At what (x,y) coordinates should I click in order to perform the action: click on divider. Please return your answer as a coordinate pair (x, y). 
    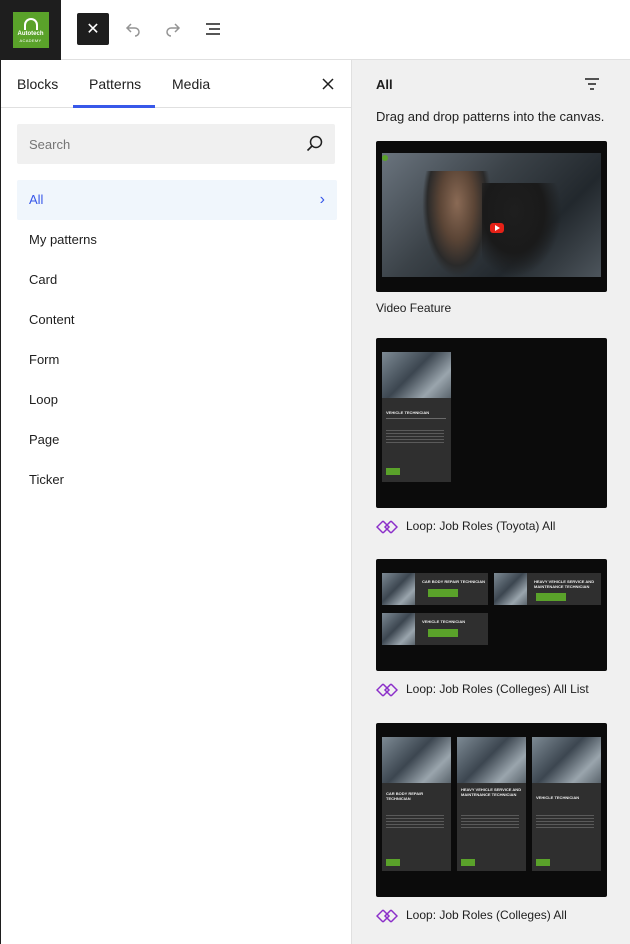
    Looking at the image, I should click on (416, 418).